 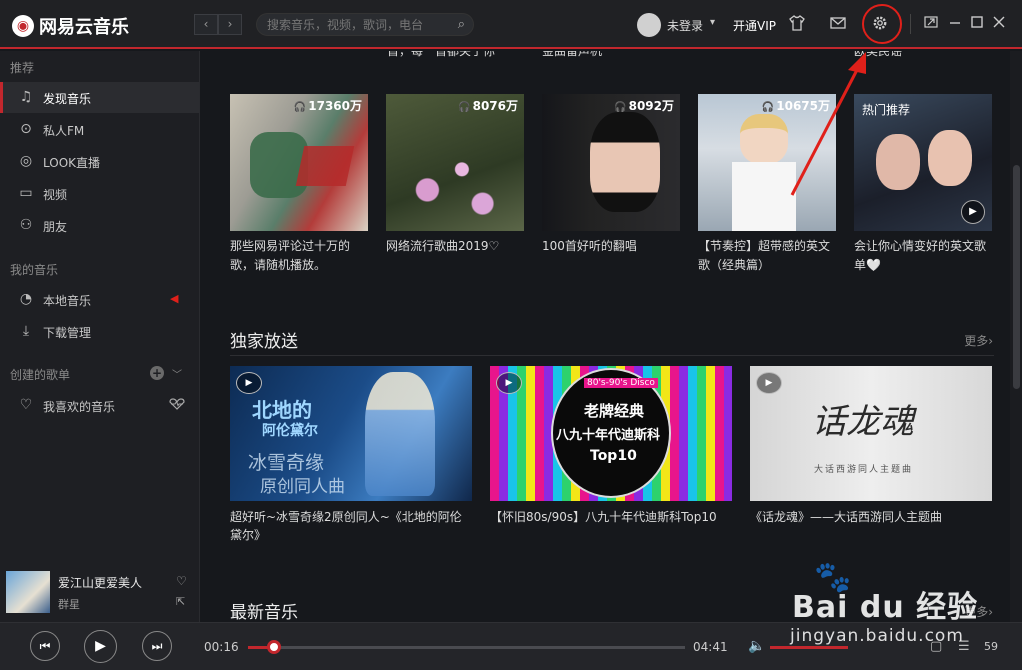 What do you see at coordinates (838, 24) in the screenshot?
I see `mail-icon` at bounding box center [838, 24].